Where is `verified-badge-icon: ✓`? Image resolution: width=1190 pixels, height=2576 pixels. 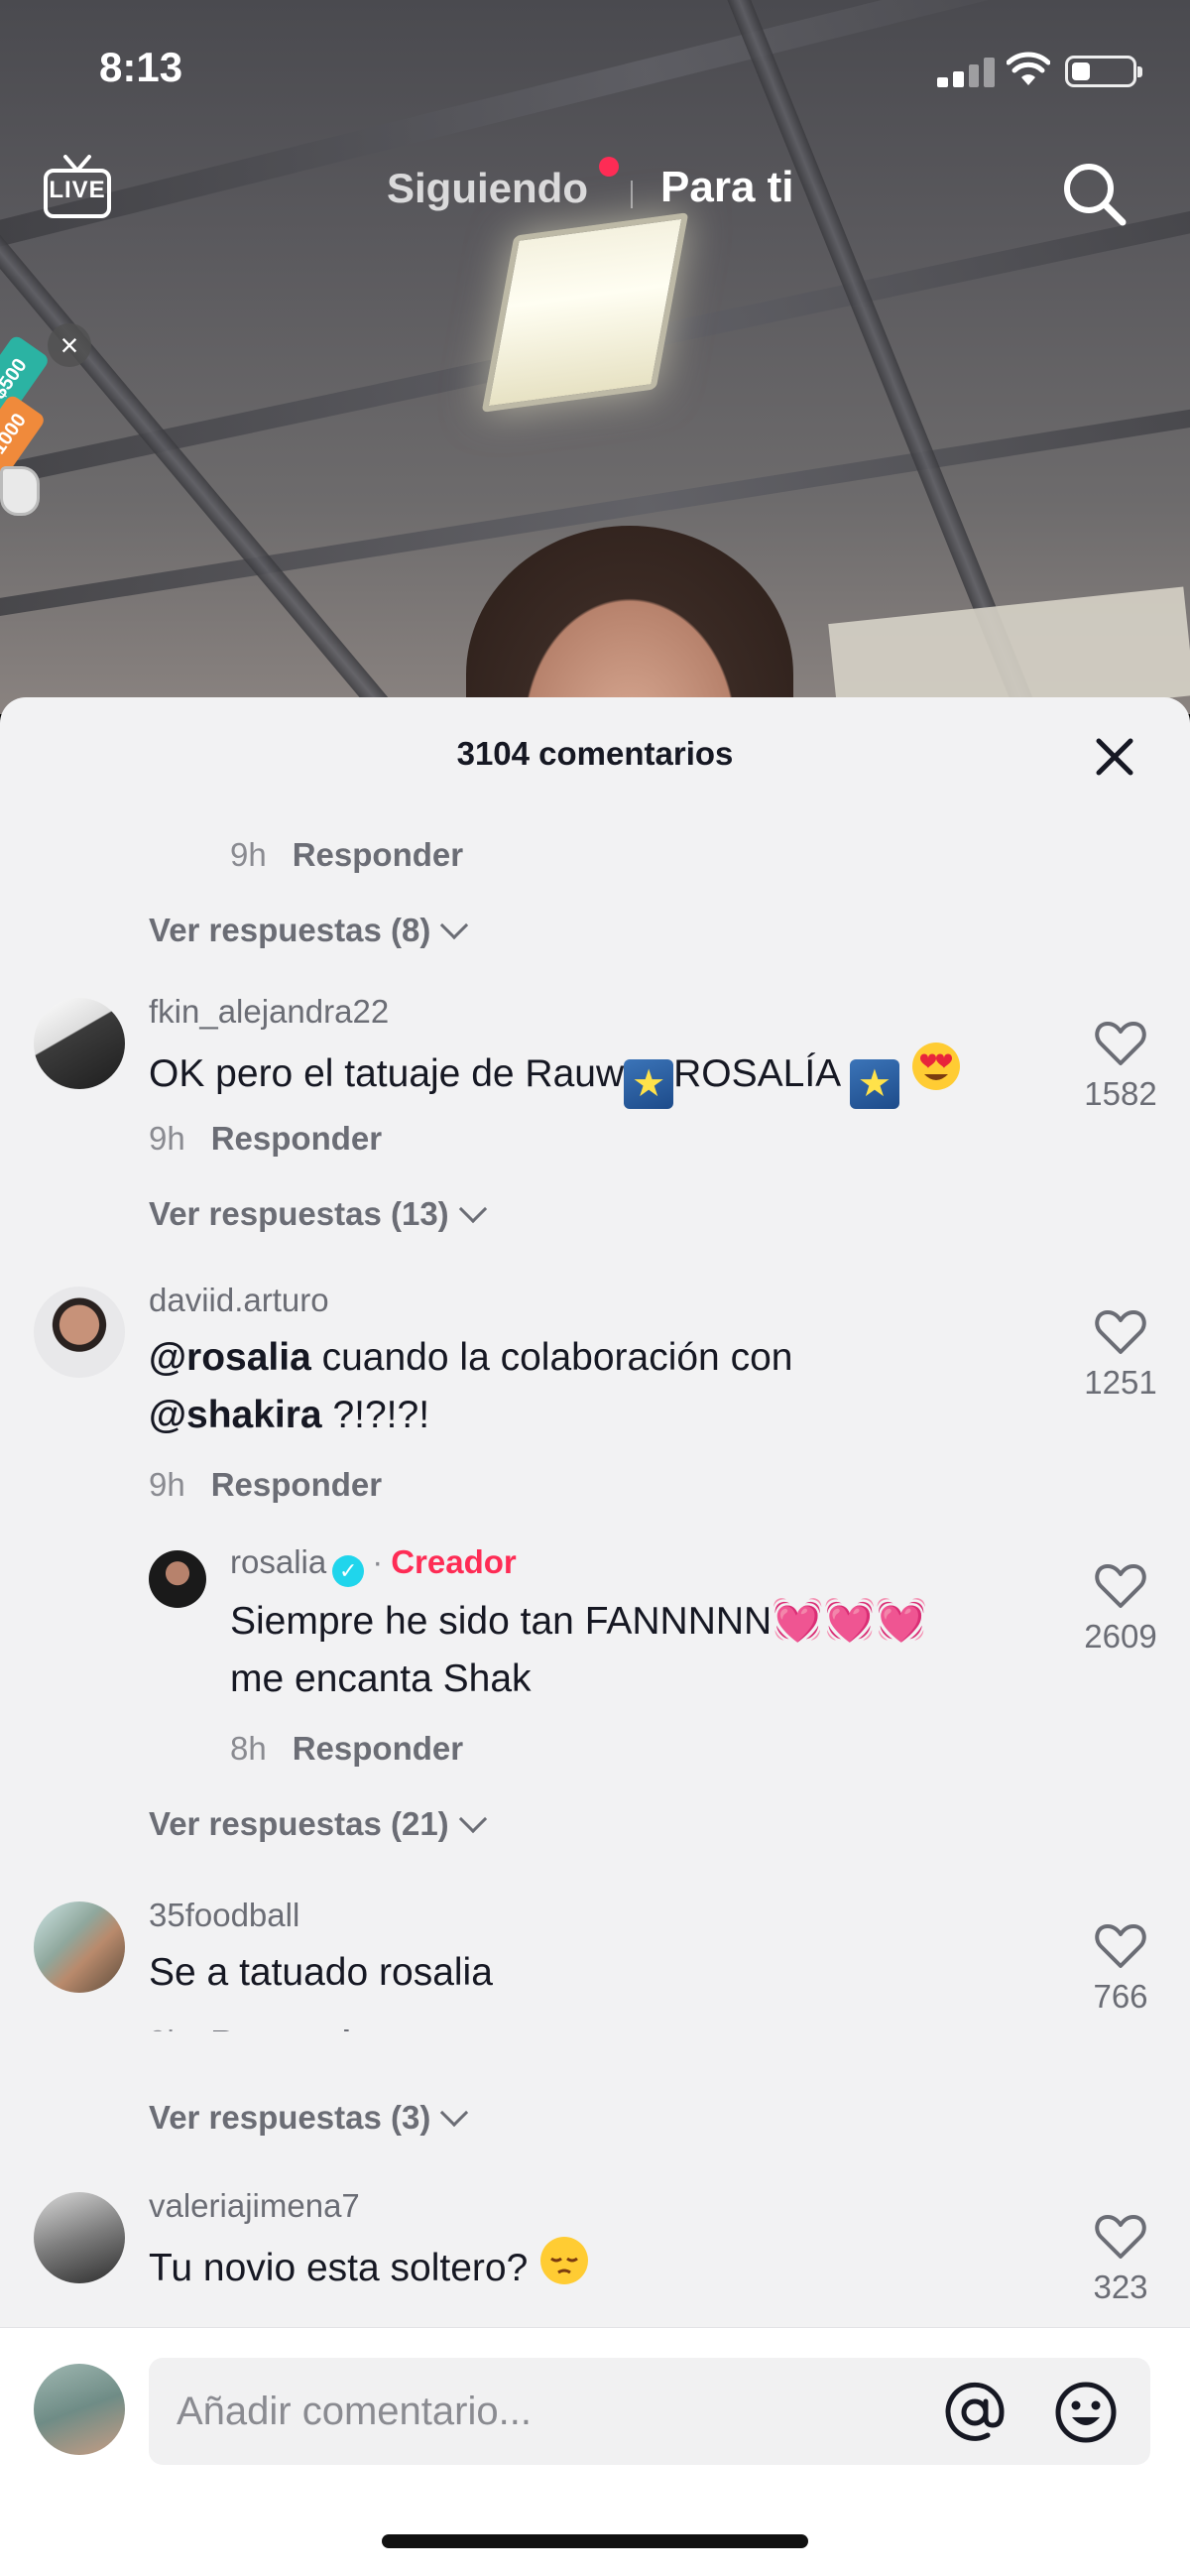 verified-badge-icon: ✓ is located at coordinates (348, 1571).